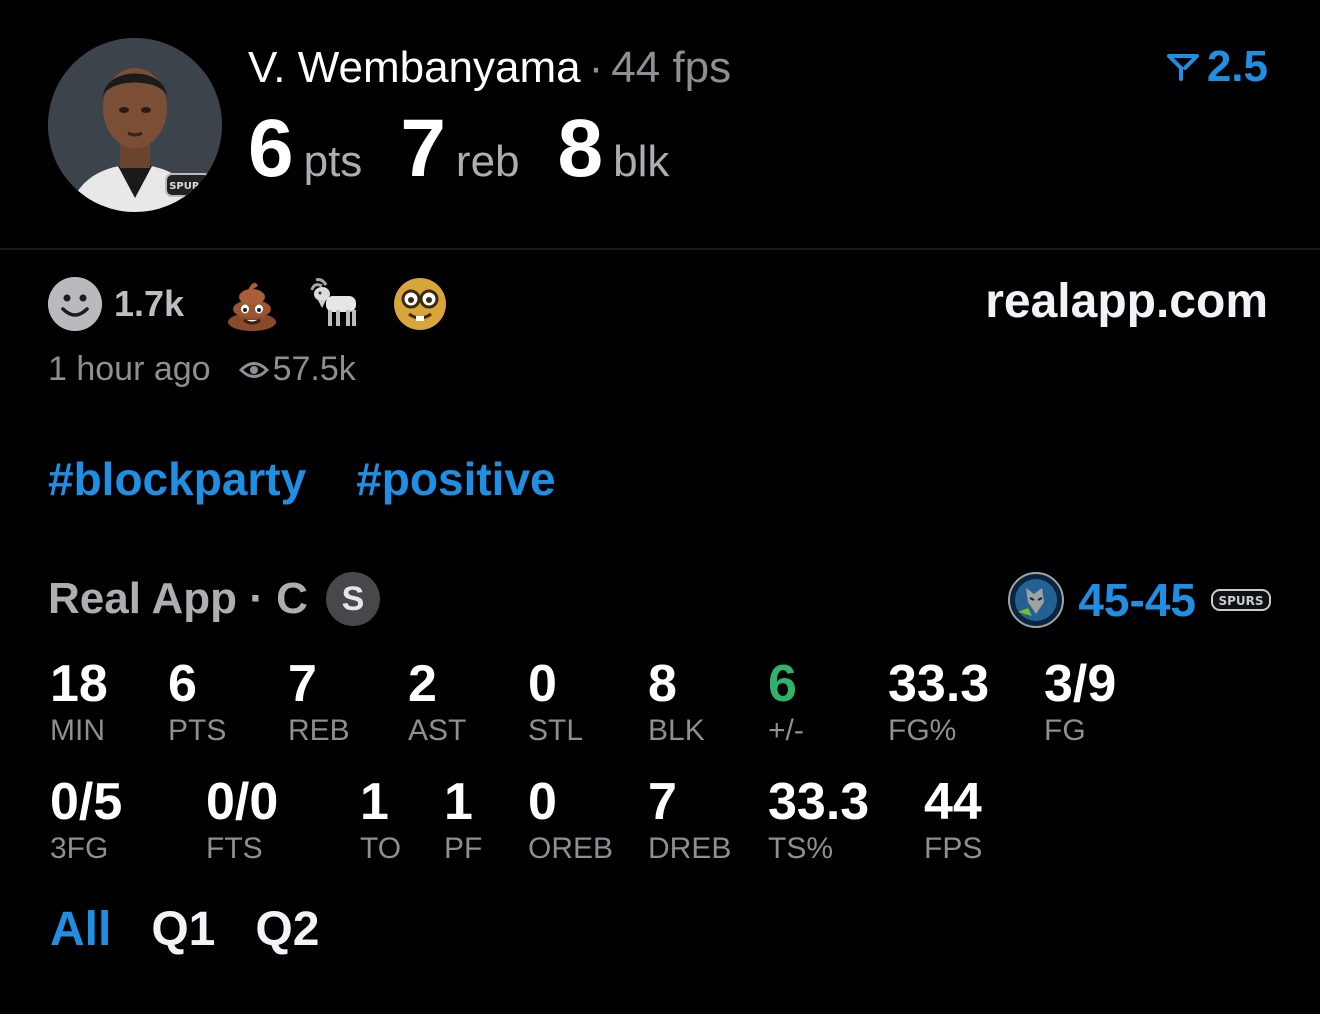 This screenshot has height=1014, width=1320. Describe the element at coordinates (234, 848) in the screenshot. I see `stat-label: FTS` at that location.